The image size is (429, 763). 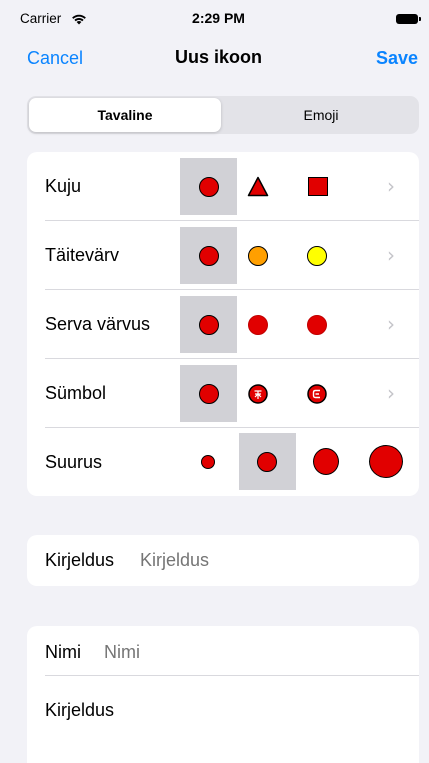 I want to click on shape-label: Kuju, so click(x=63, y=186).